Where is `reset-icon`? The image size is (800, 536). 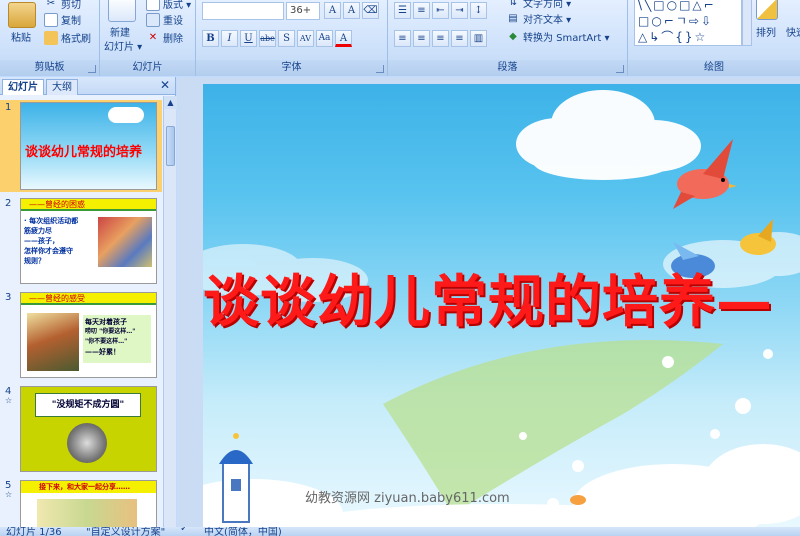
reset-icon is located at coordinates (153, 19).